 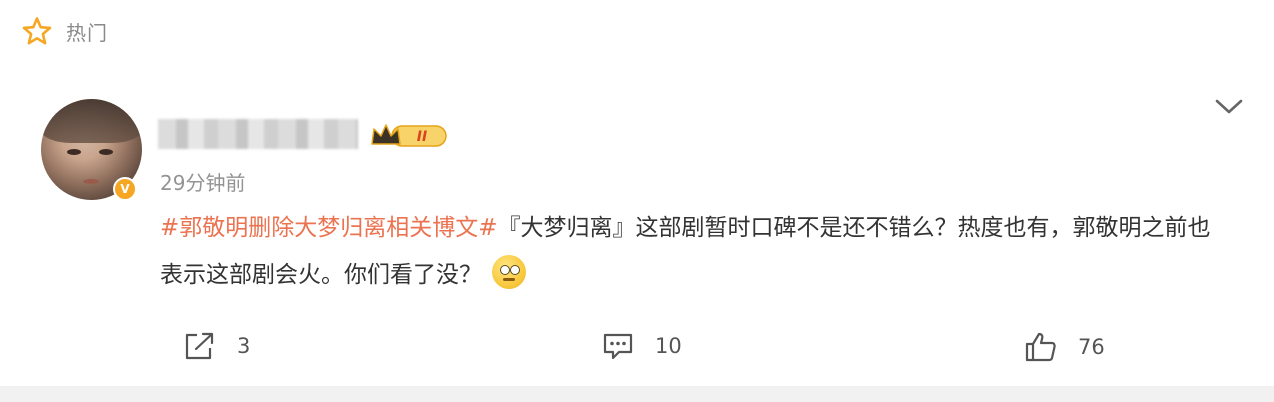 What do you see at coordinates (65, 31) in the screenshot?
I see `hot-header: 热门` at bounding box center [65, 31].